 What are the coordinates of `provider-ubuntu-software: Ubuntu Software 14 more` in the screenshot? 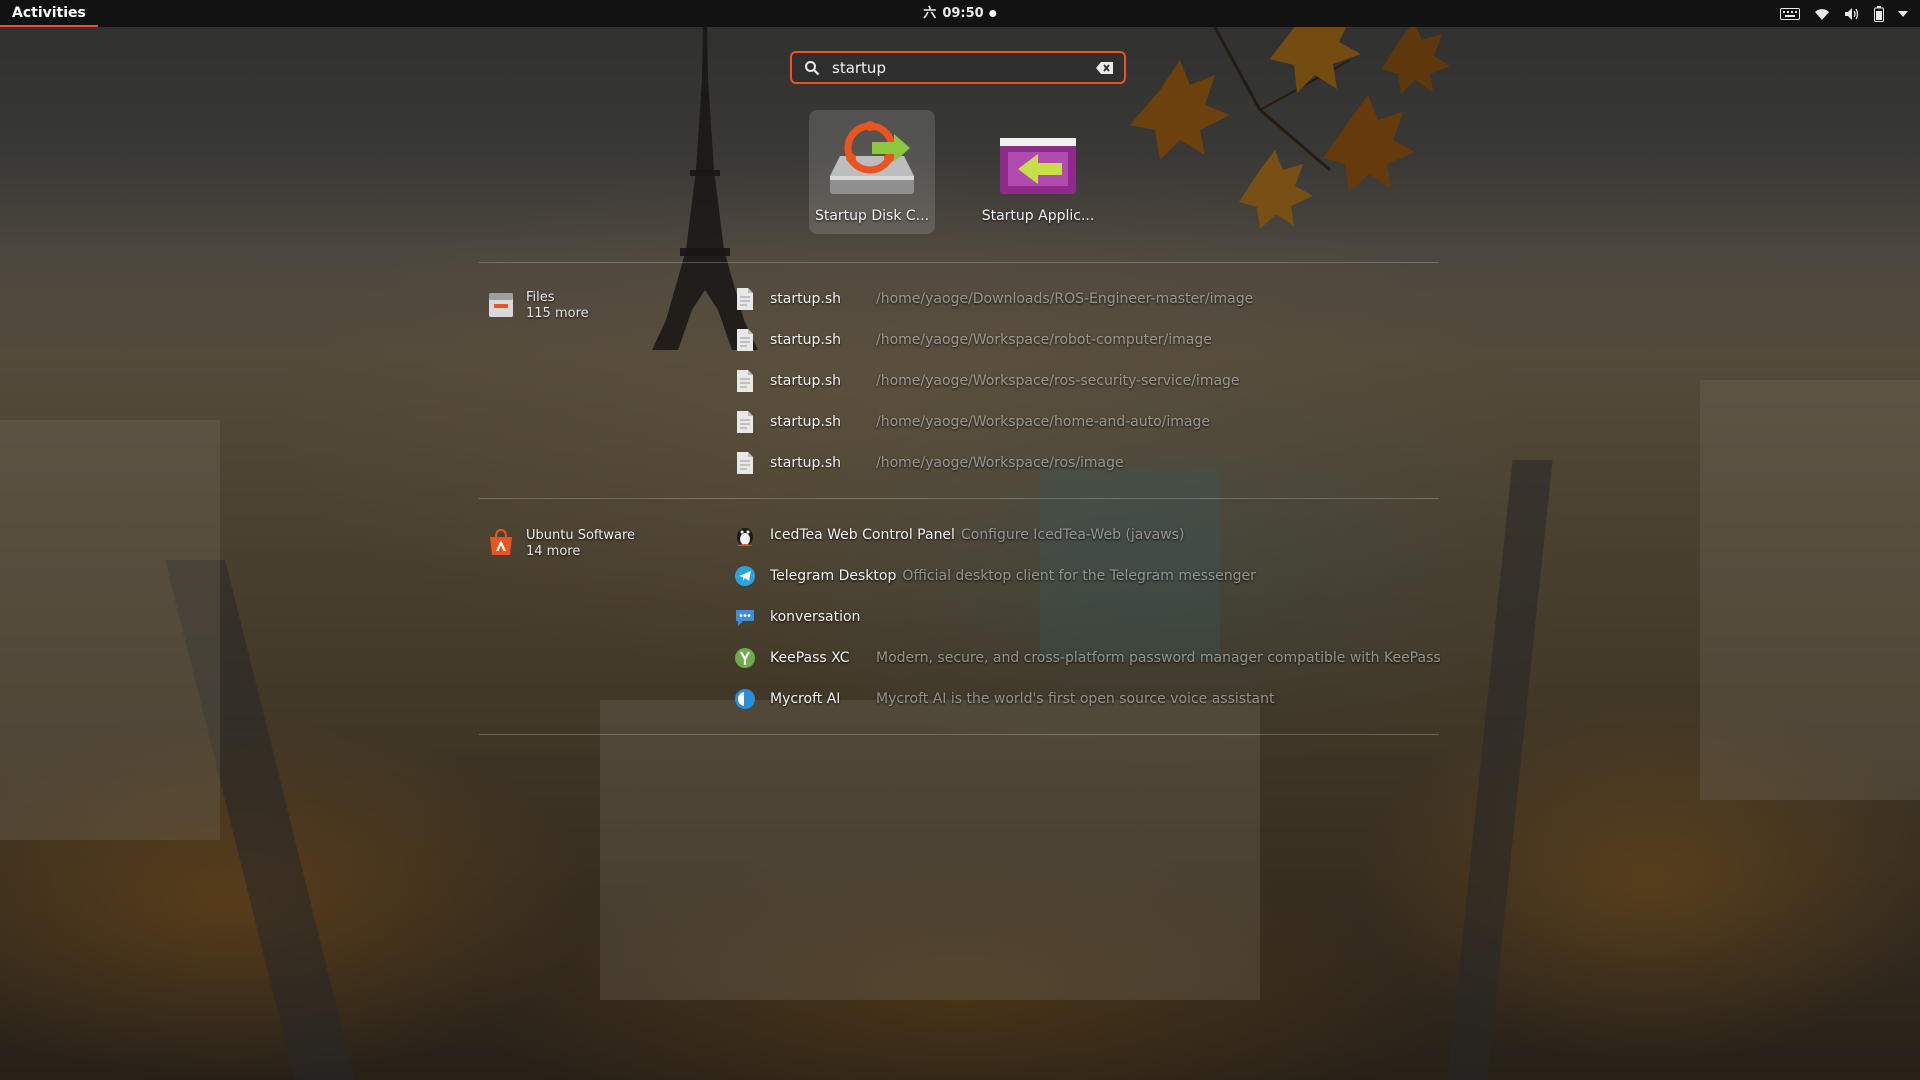 It's located at (560, 544).